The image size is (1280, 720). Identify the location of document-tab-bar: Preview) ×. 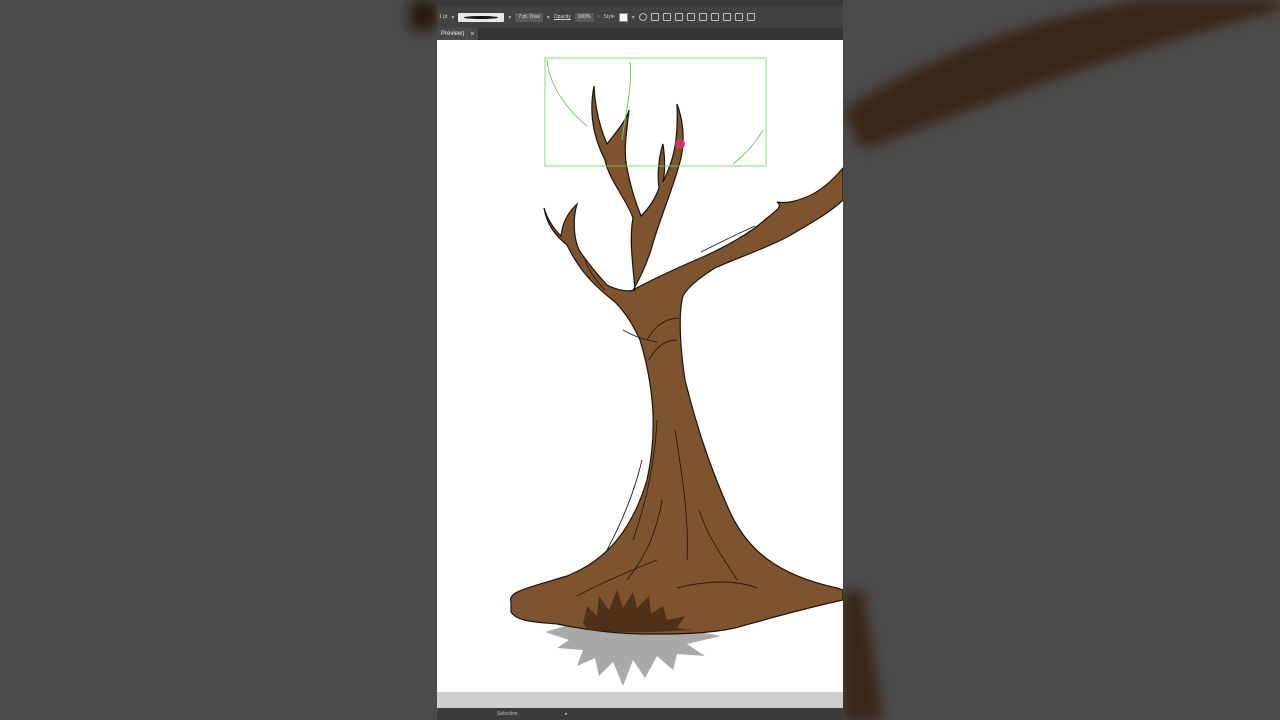
(640, 34).